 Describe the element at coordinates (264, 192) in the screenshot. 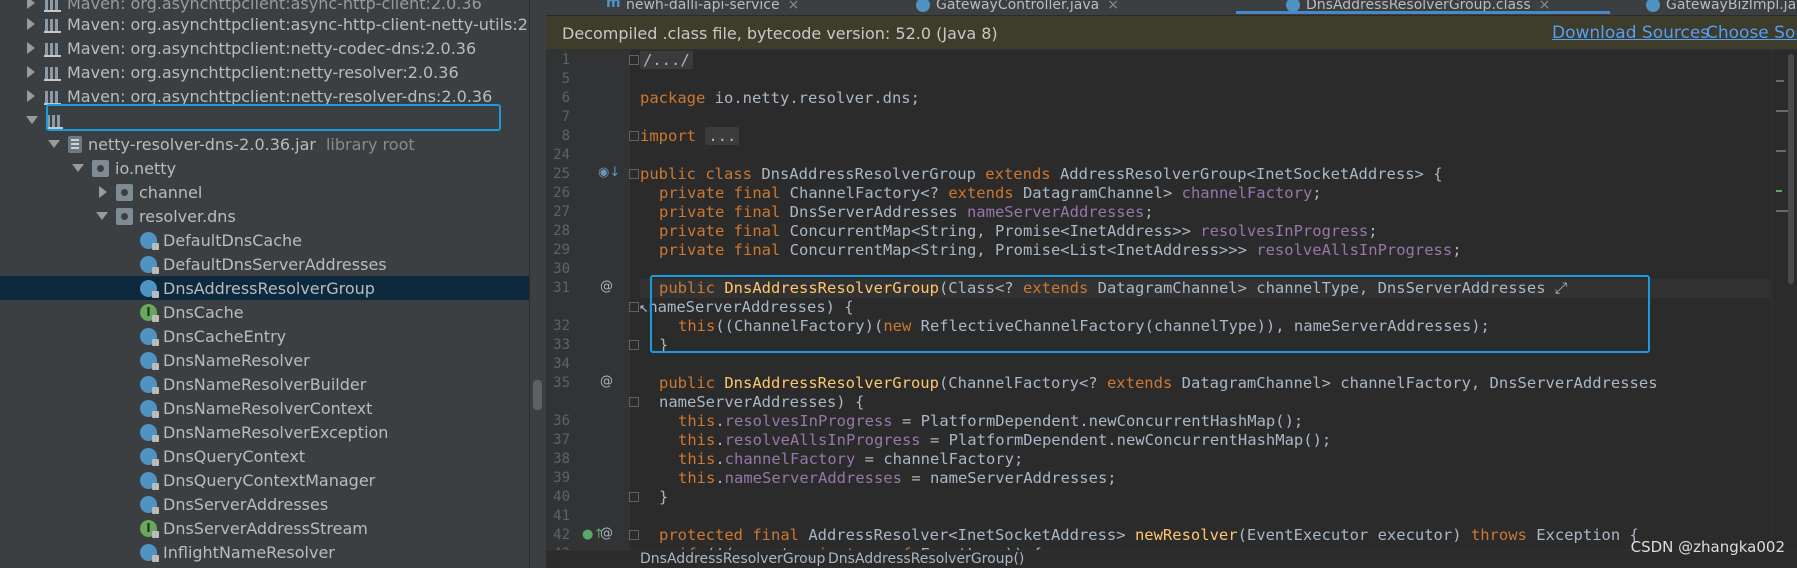

I see `tree-row-package-channel: channel` at that location.